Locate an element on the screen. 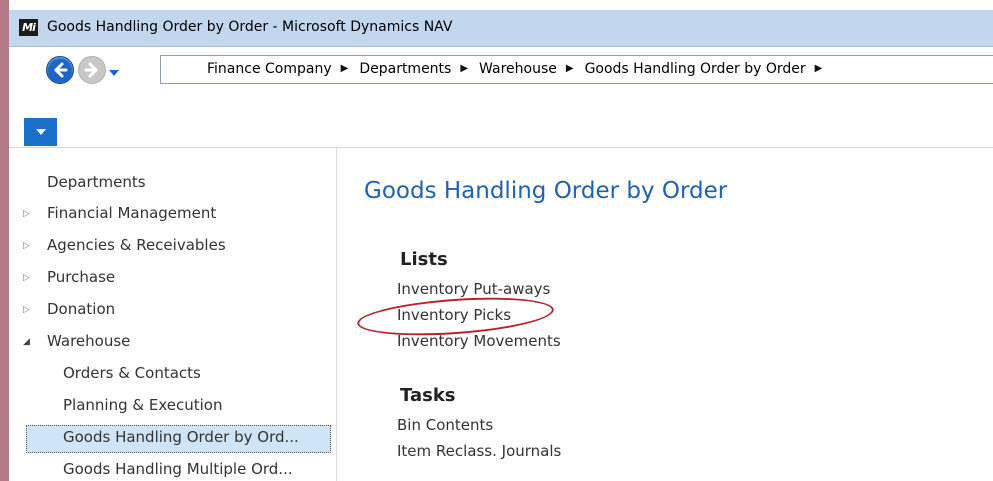 Image resolution: width=993 pixels, height=481 pixels. section-heading-tasks: Tasks is located at coordinates (428, 395).